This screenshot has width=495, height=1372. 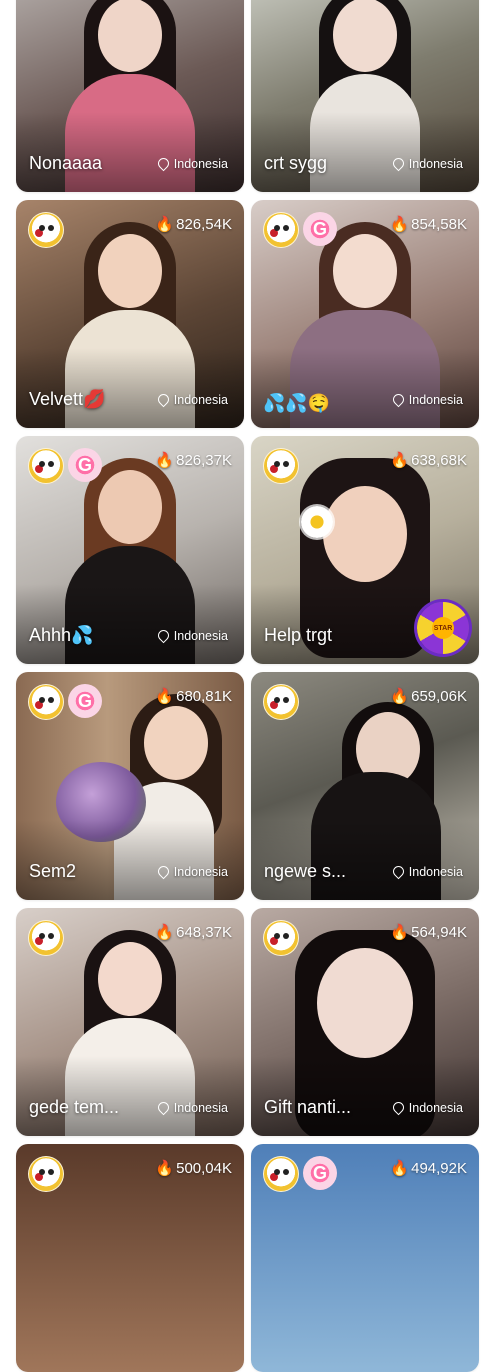 What do you see at coordinates (317, 522) in the screenshot?
I see `flower-icon` at bounding box center [317, 522].